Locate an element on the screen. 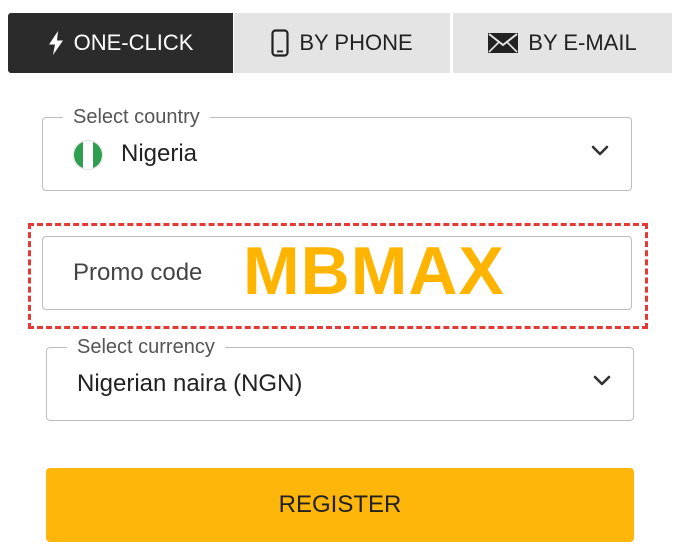 This screenshot has width=678, height=552. lightning-icon is located at coordinates (56, 43).